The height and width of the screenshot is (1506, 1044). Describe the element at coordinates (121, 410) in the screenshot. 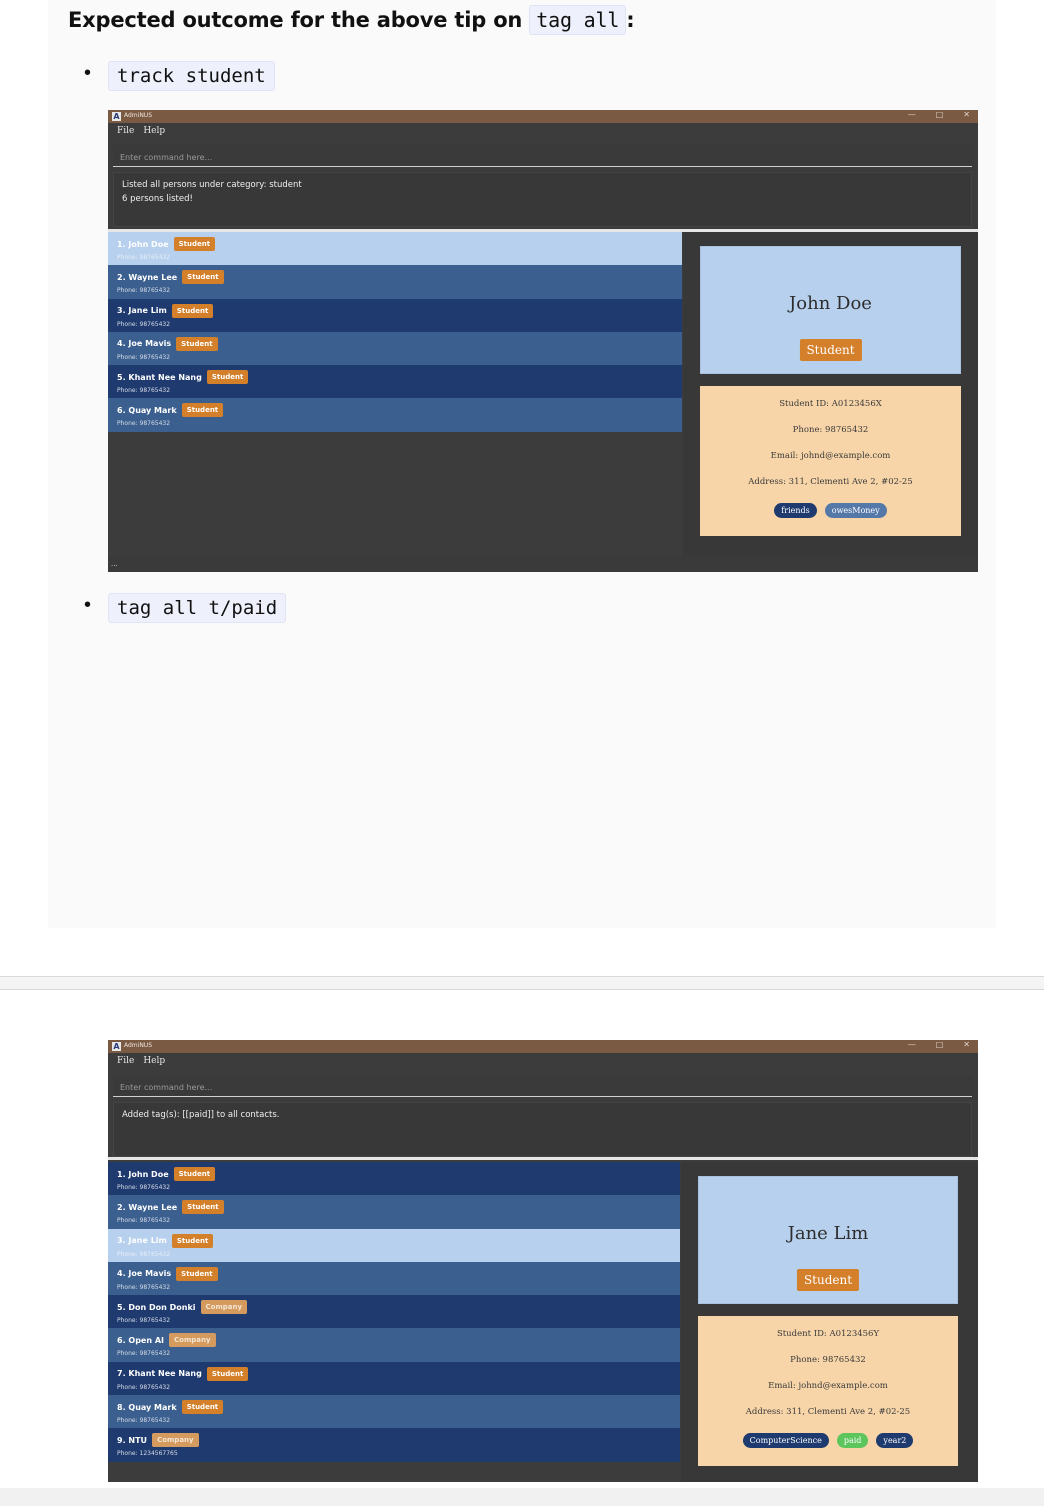

I see `person-index: 6.` at that location.